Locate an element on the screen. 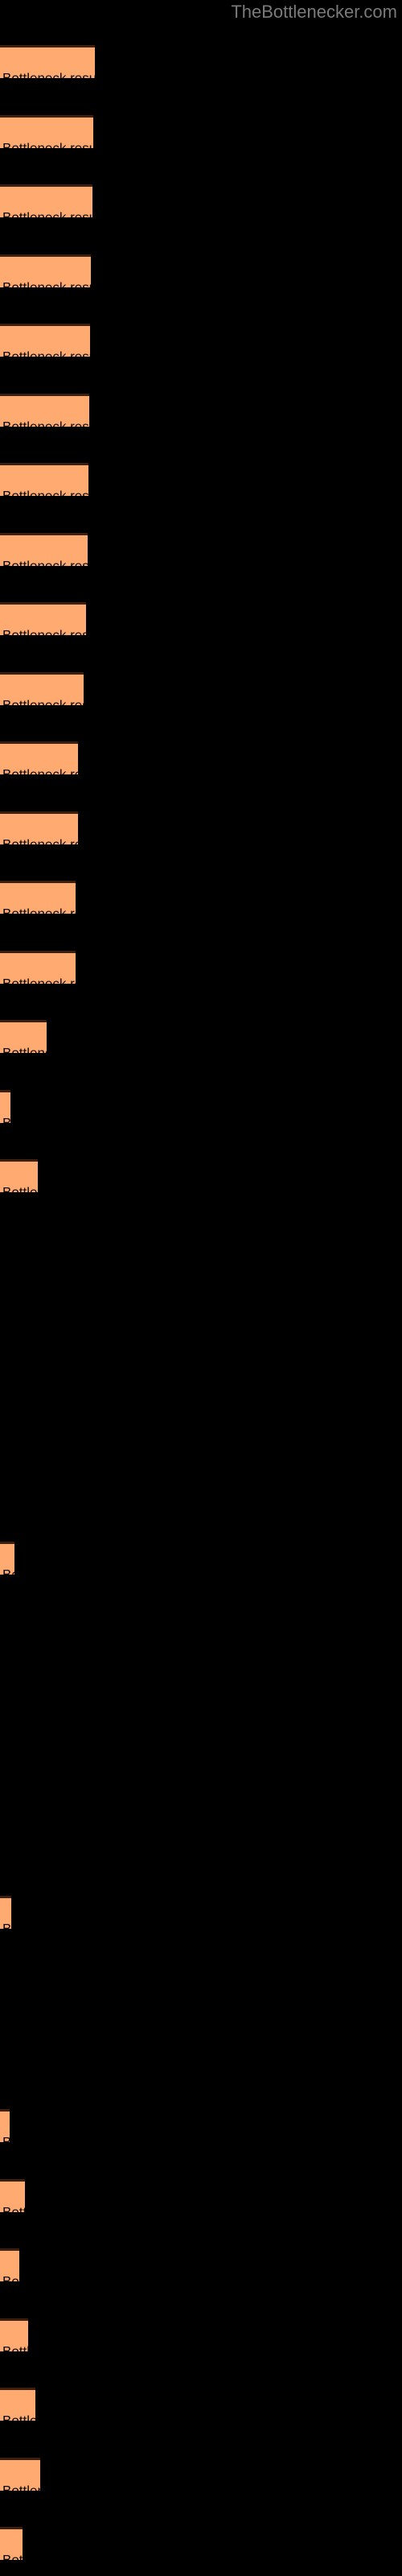  bar-14: Bottleneck result is located at coordinates (38, 967).